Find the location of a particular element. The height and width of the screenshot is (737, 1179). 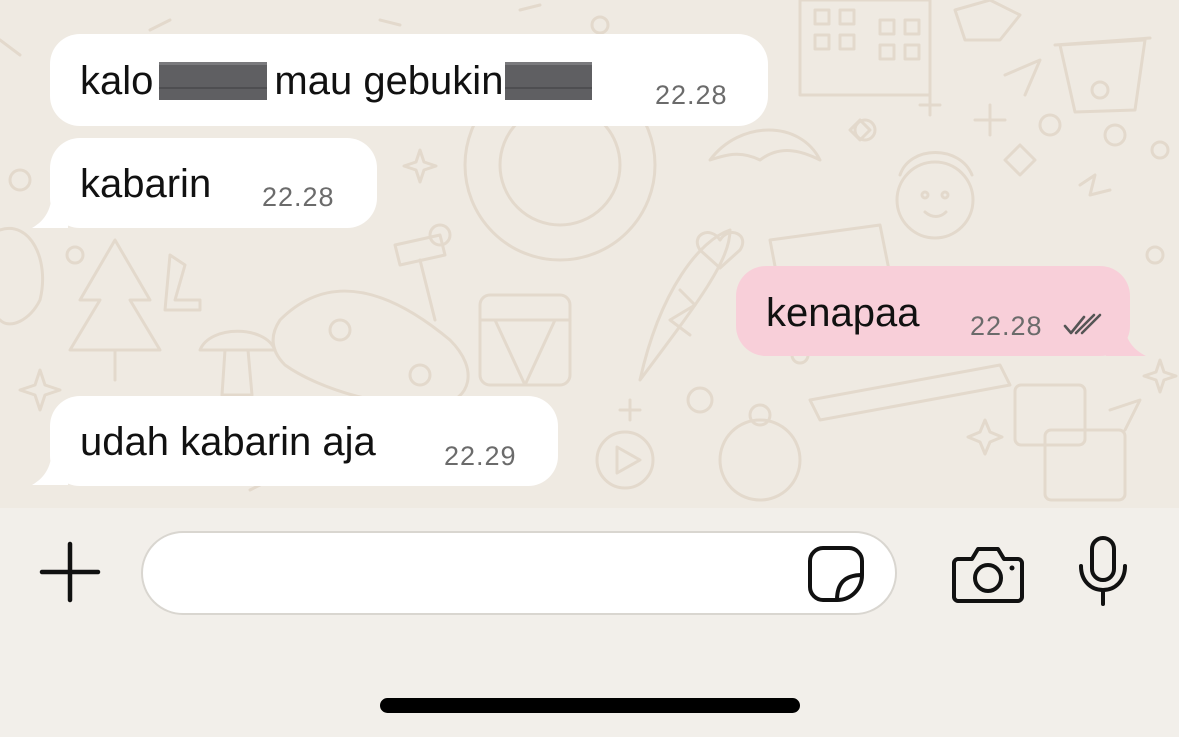

message-text: kalo mau gebukin is located at coordinates (336, 81).